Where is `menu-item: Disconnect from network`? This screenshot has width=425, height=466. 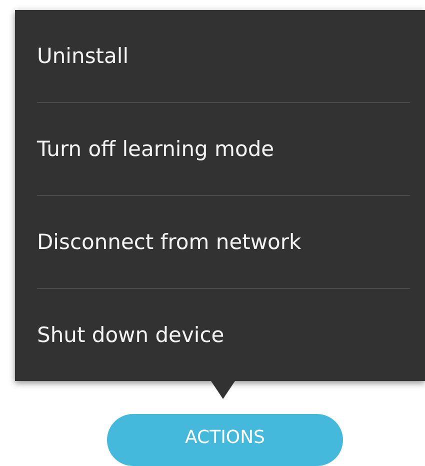
menu-item: Disconnect from network is located at coordinates (169, 242).